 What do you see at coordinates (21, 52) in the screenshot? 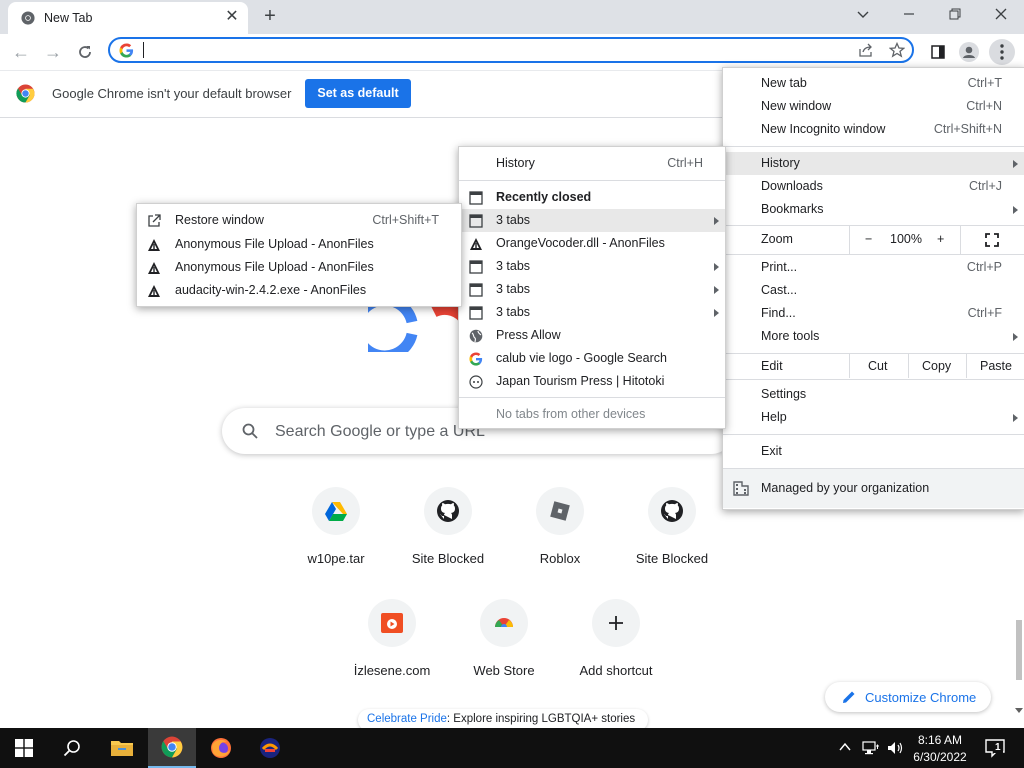
I see `back-icon: ←` at bounding box center [21, 52].